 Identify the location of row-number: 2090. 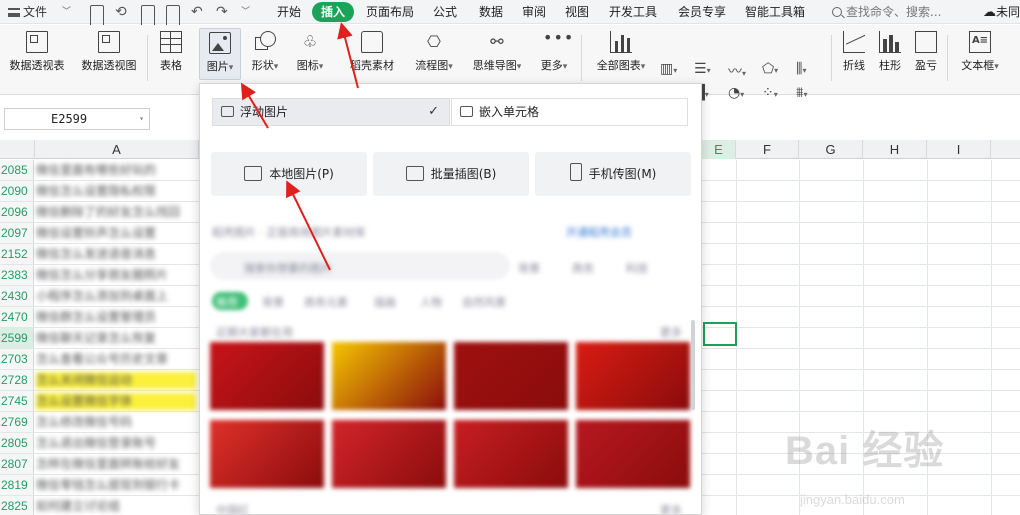
(17, 191).